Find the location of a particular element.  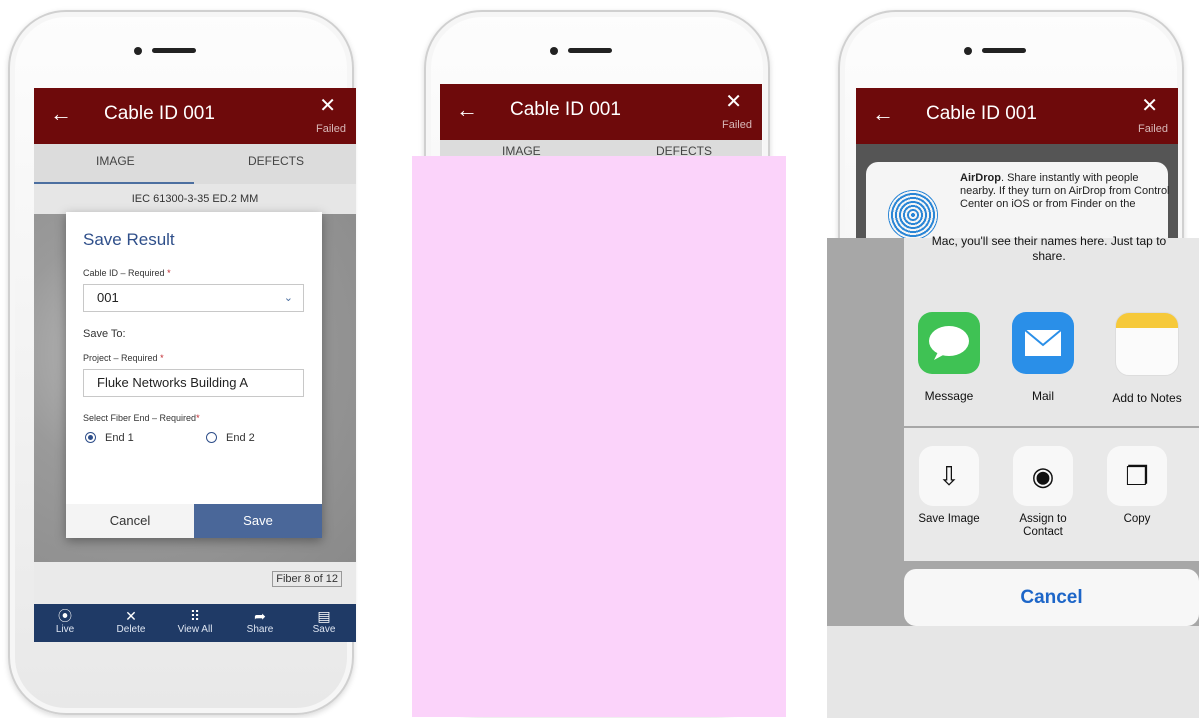

cable-id-select: 001 ⌄ is located at coordinates (193, 298).